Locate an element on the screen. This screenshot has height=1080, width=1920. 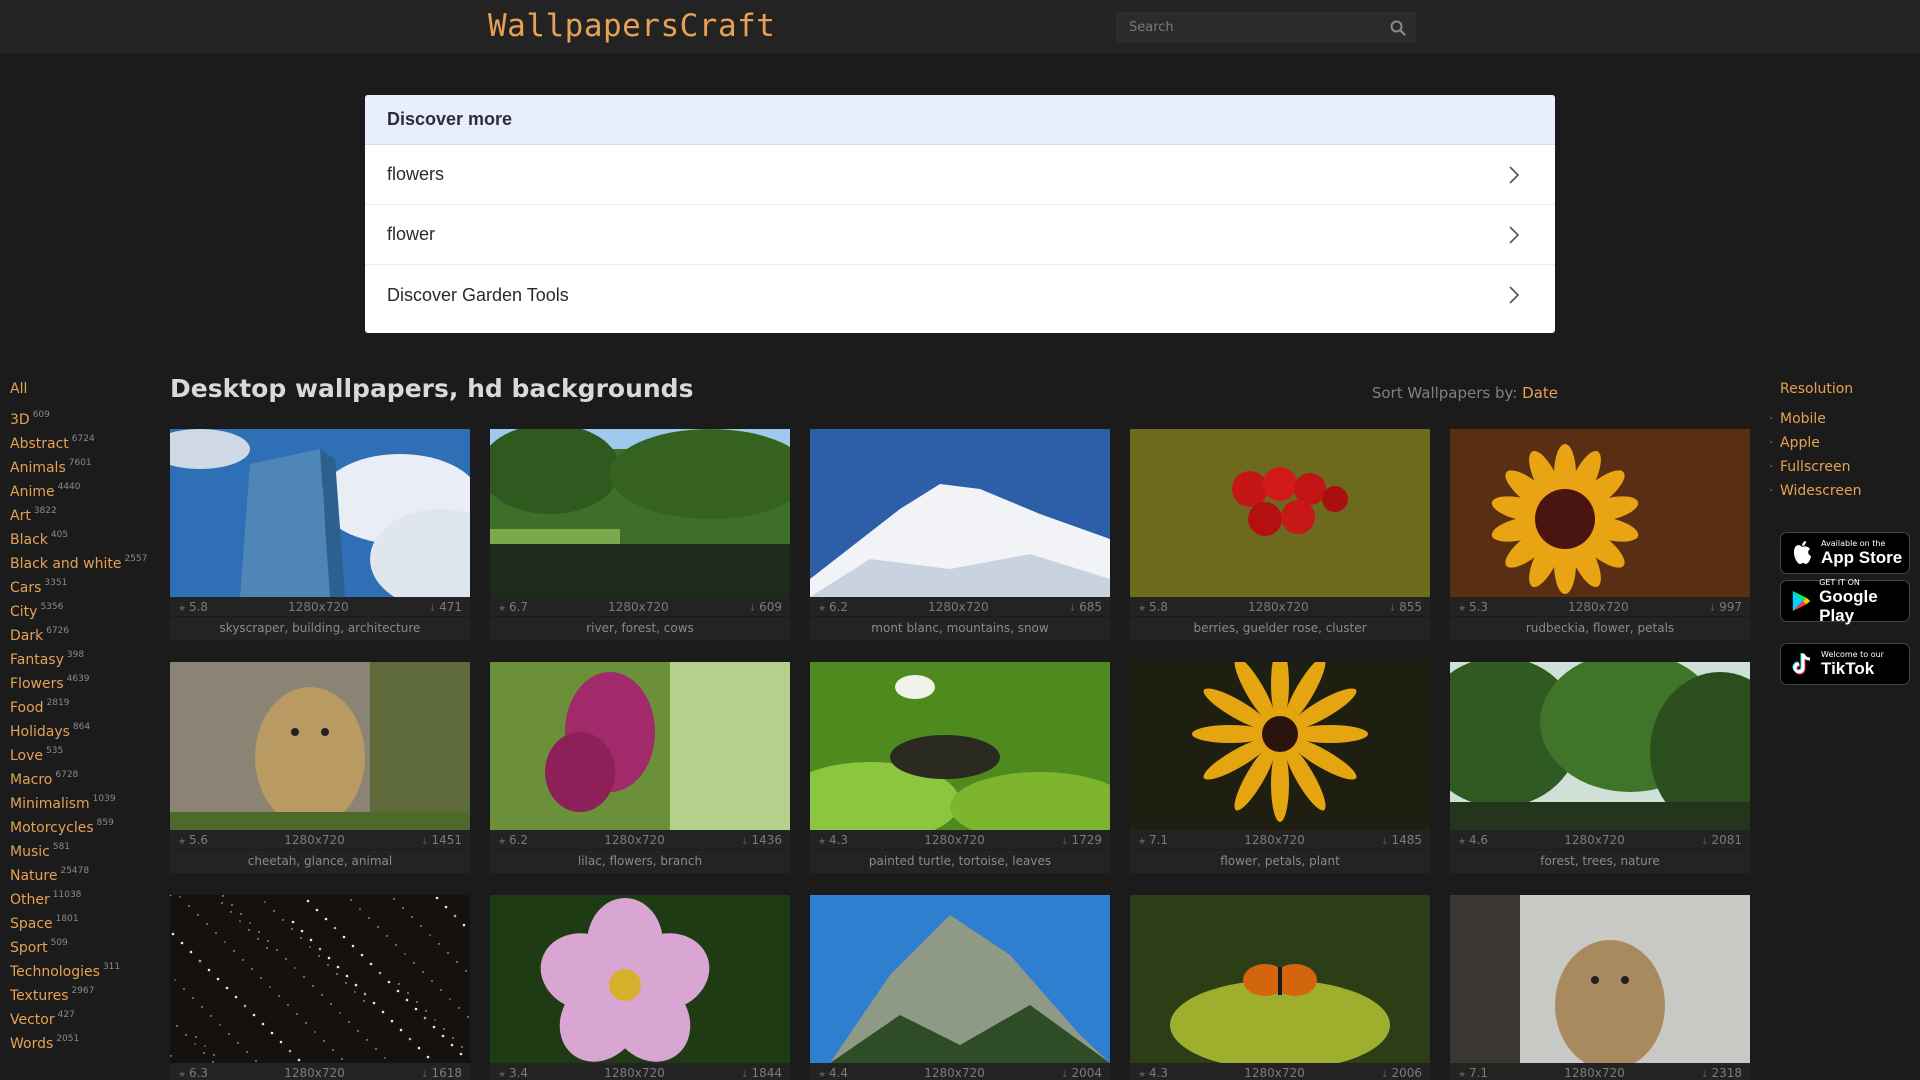
category-name: 3D is located at coordinates (20, 420).